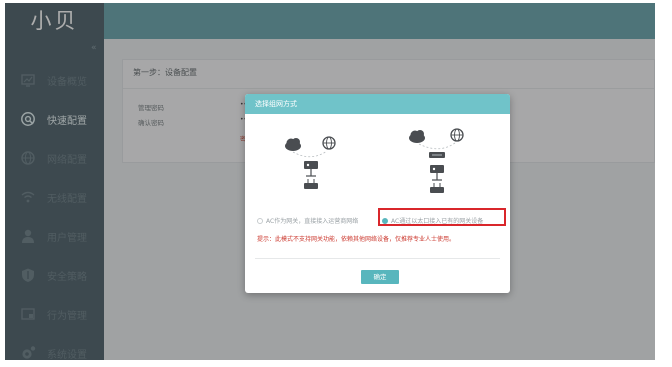 The width and height of the screenshot is (672, 367). Describe the element at coordinates (380, 277) in the screenshot. I see `confirm-button: 确定` at that location.